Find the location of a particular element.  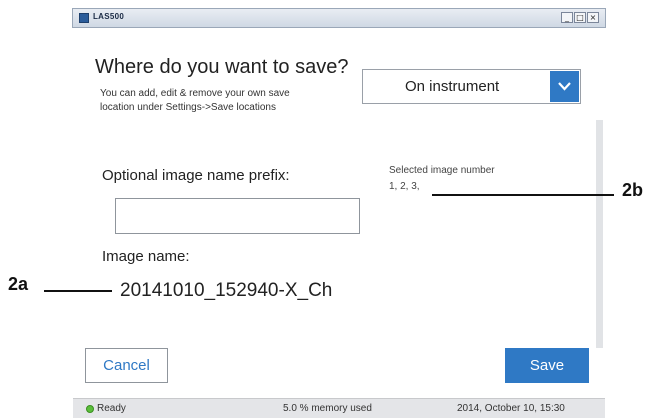

title-bar: LAS500 _ □ × is located at coordinates (339, 18).